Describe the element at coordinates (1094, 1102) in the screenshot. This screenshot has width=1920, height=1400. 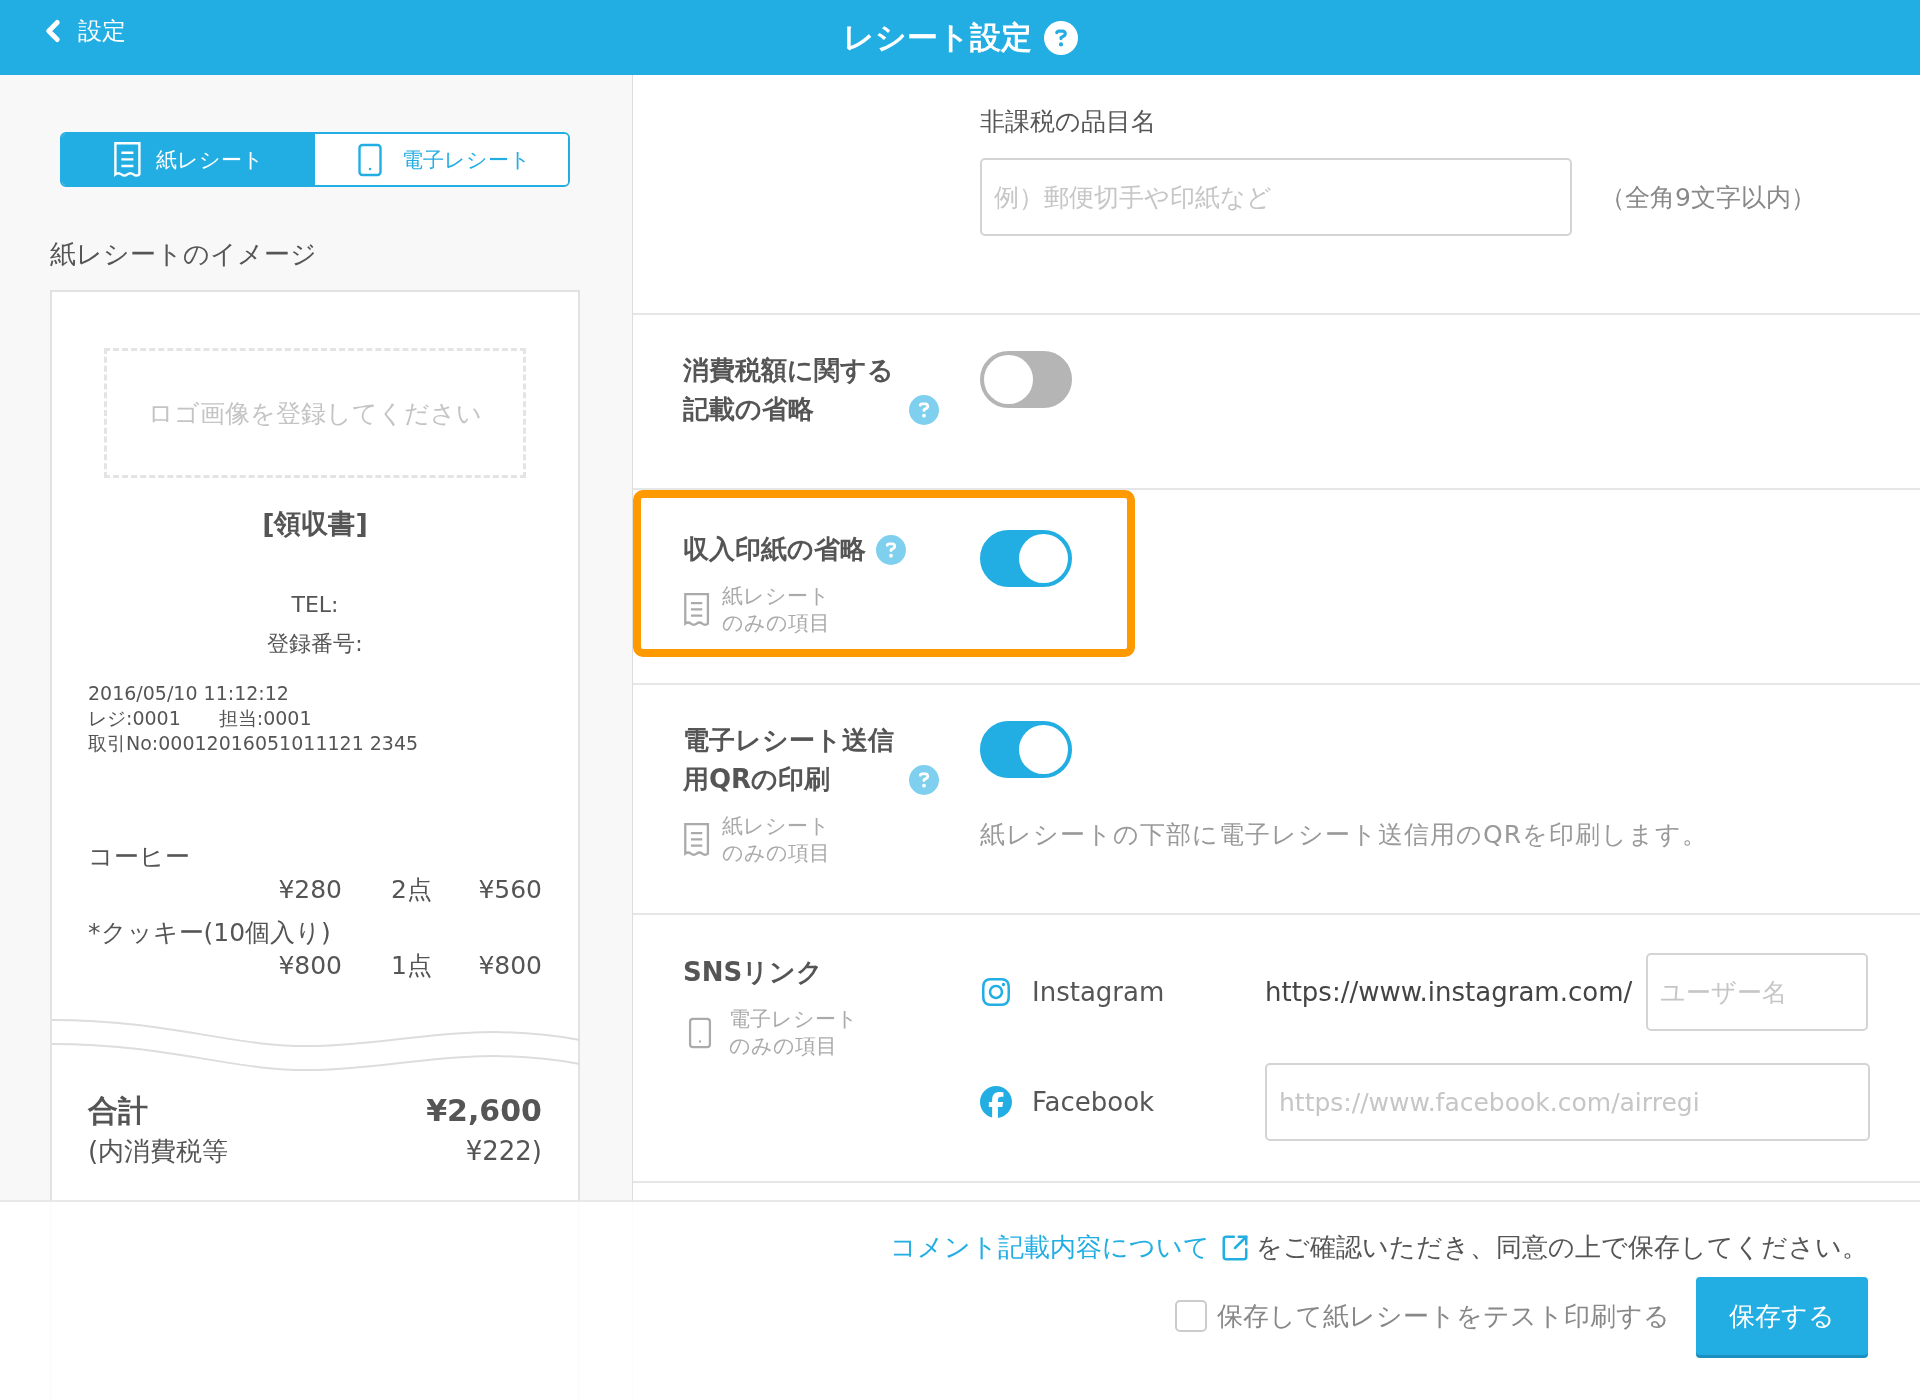
I see `sns-name: Facebook` at that location.